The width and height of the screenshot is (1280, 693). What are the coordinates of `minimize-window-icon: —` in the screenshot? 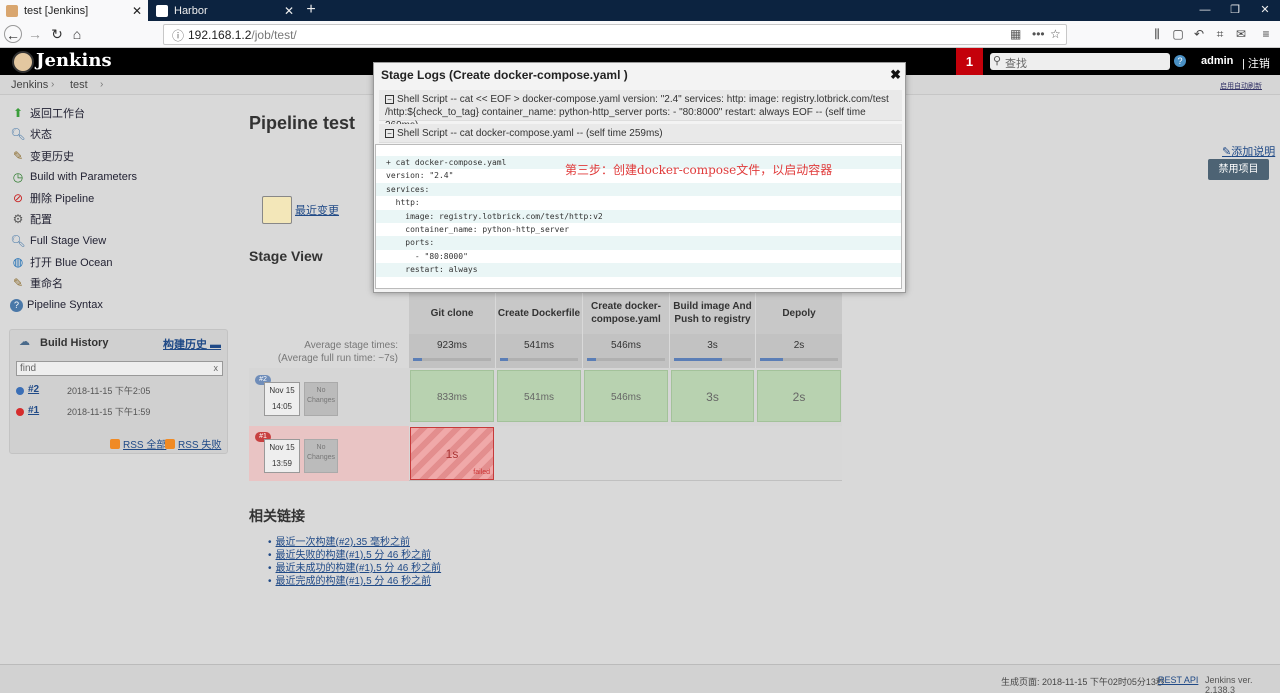 It's located at (1205, 10).